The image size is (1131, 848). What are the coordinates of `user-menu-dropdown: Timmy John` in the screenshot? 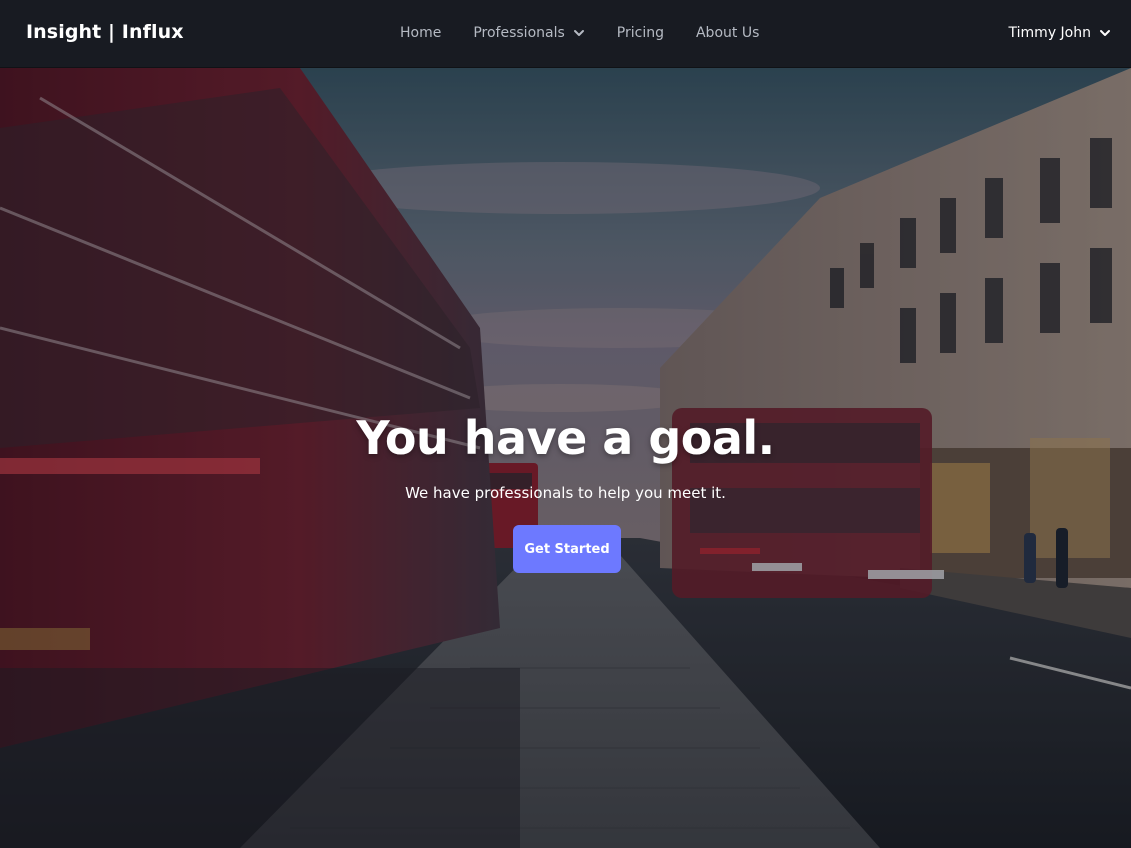 It's located at (1060, 33).